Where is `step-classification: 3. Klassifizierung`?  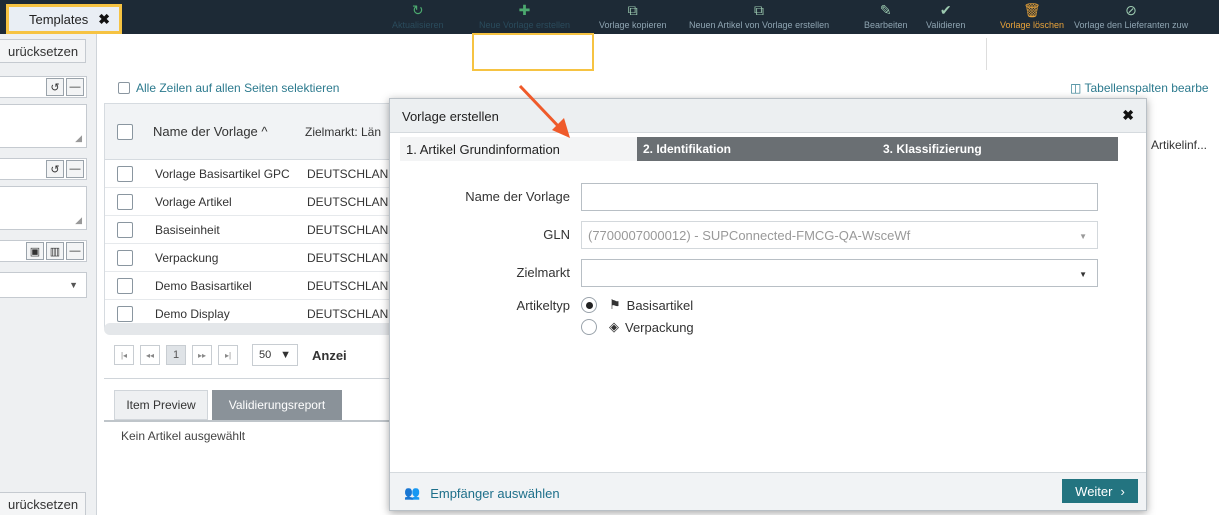 step-classification: 3. Klassifizierung is located at coordinates (997, 149).